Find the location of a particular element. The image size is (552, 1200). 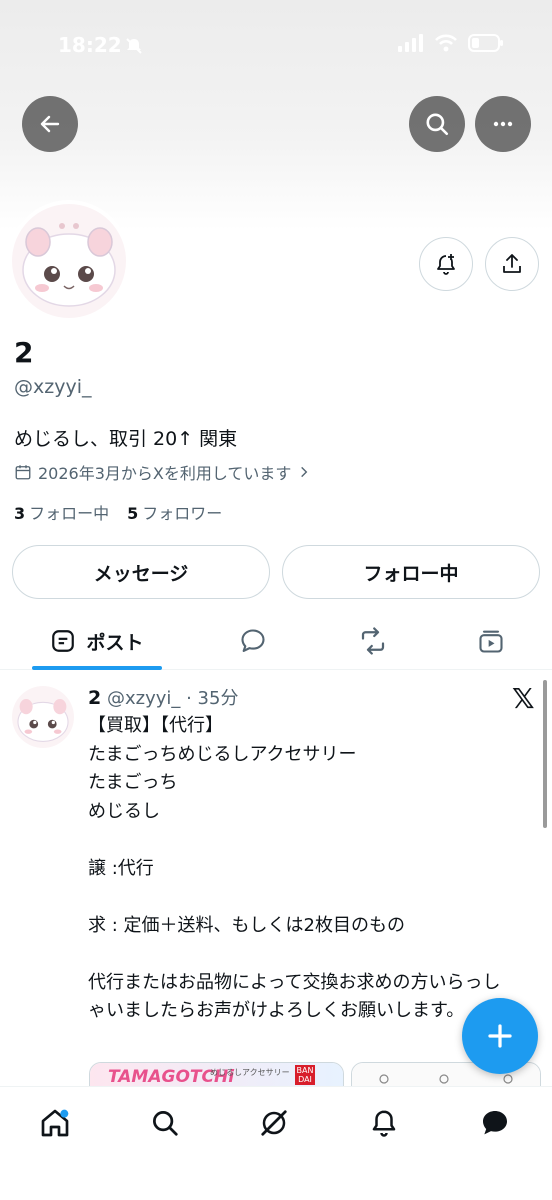

nav-messages is located at coordinates (495, 1123).